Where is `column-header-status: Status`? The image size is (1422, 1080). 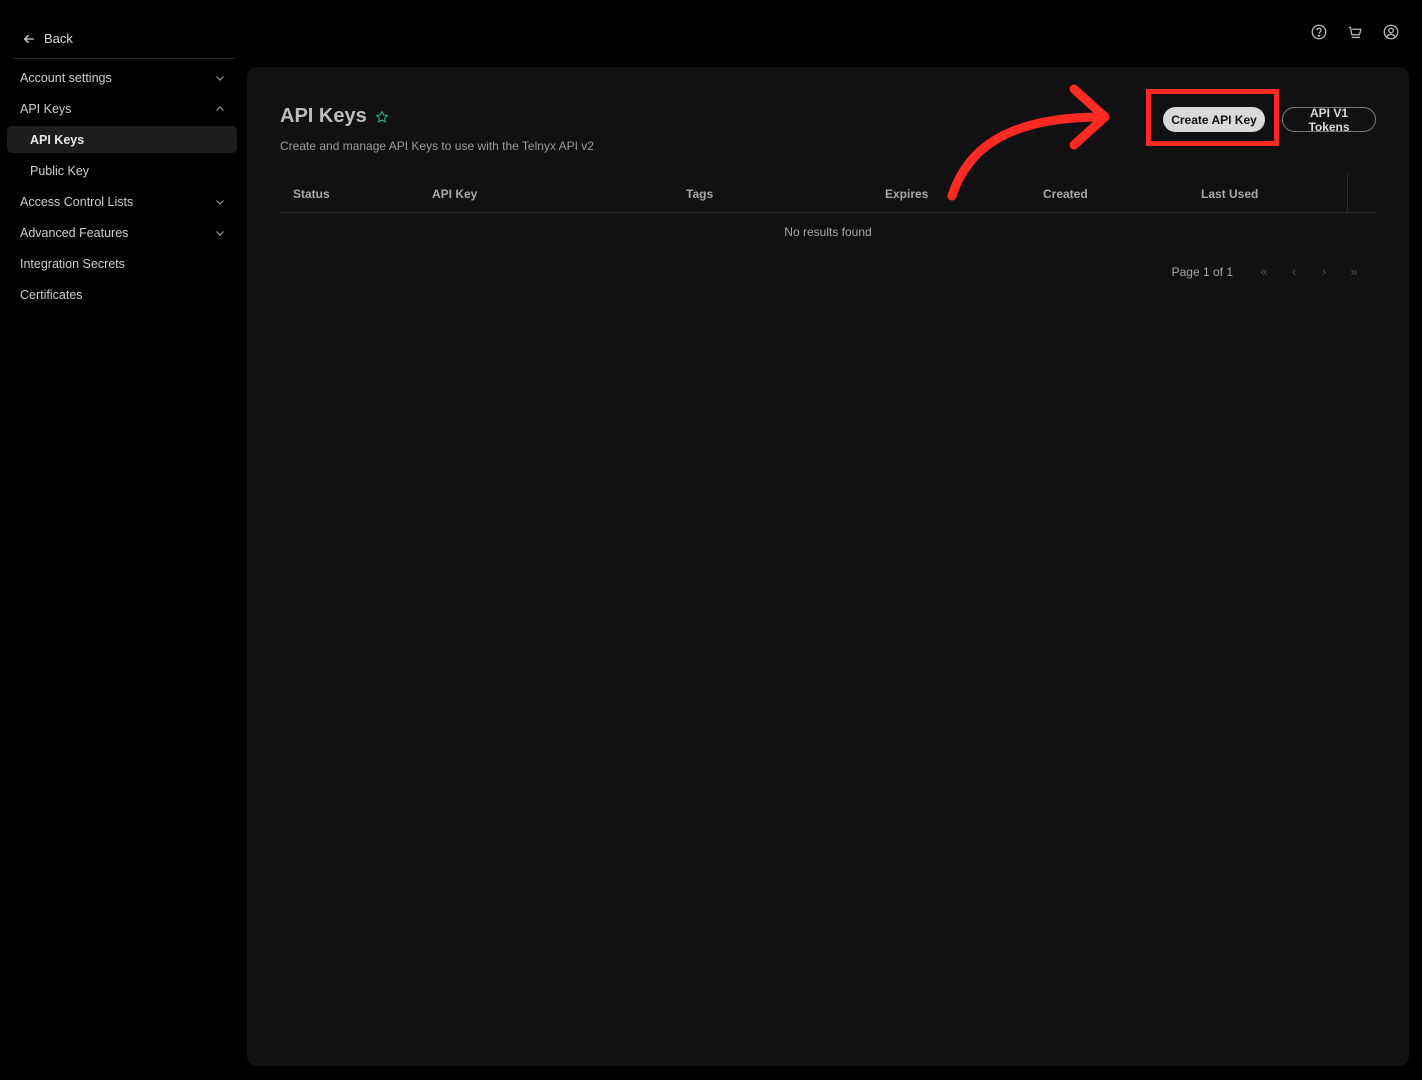
column-header-status: Status is located at coordinates (311, 194).